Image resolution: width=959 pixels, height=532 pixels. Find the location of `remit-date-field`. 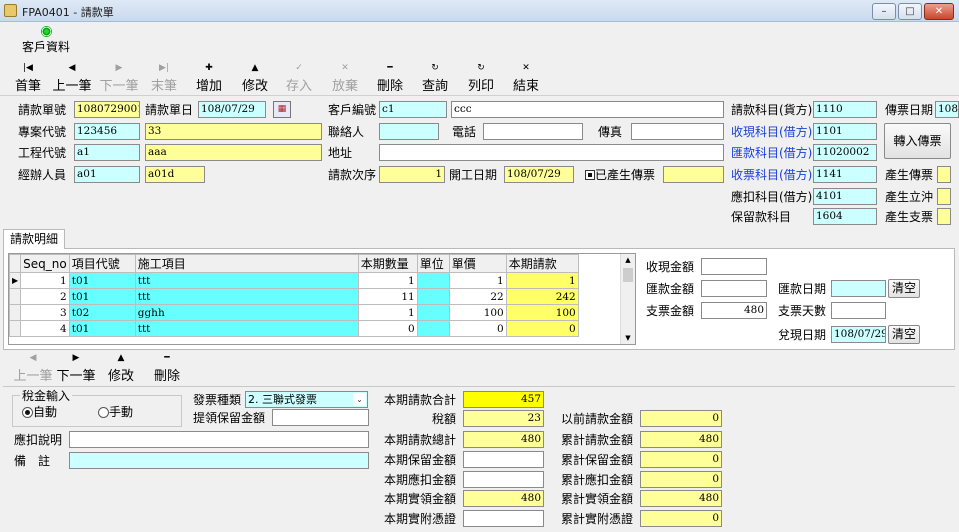

remit-date-field is located at coordinates (858, 288).